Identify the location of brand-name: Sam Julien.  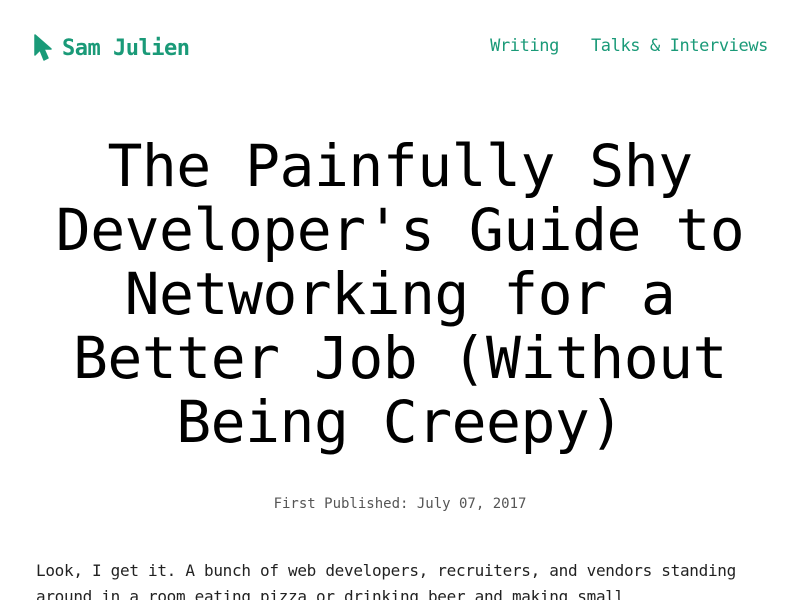
(126, 48).